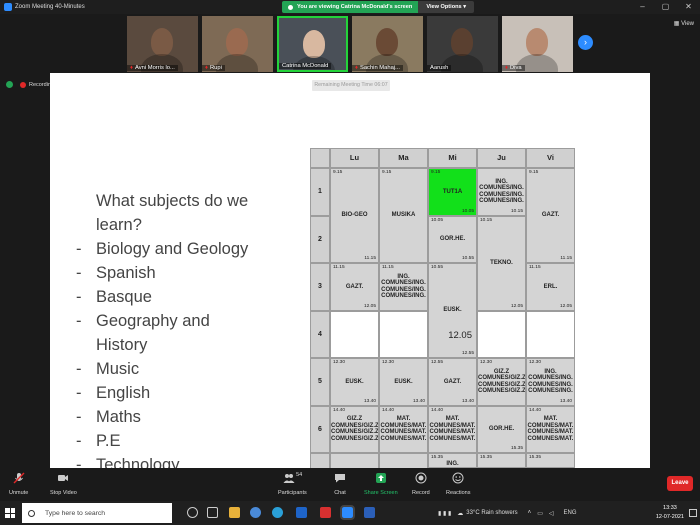 Image resolution: width=700 pixels, height=525 pixels. Describe the element at coordinates (403, 158) in the screenshot. I see `timetable-day-header: Ma` at that location.